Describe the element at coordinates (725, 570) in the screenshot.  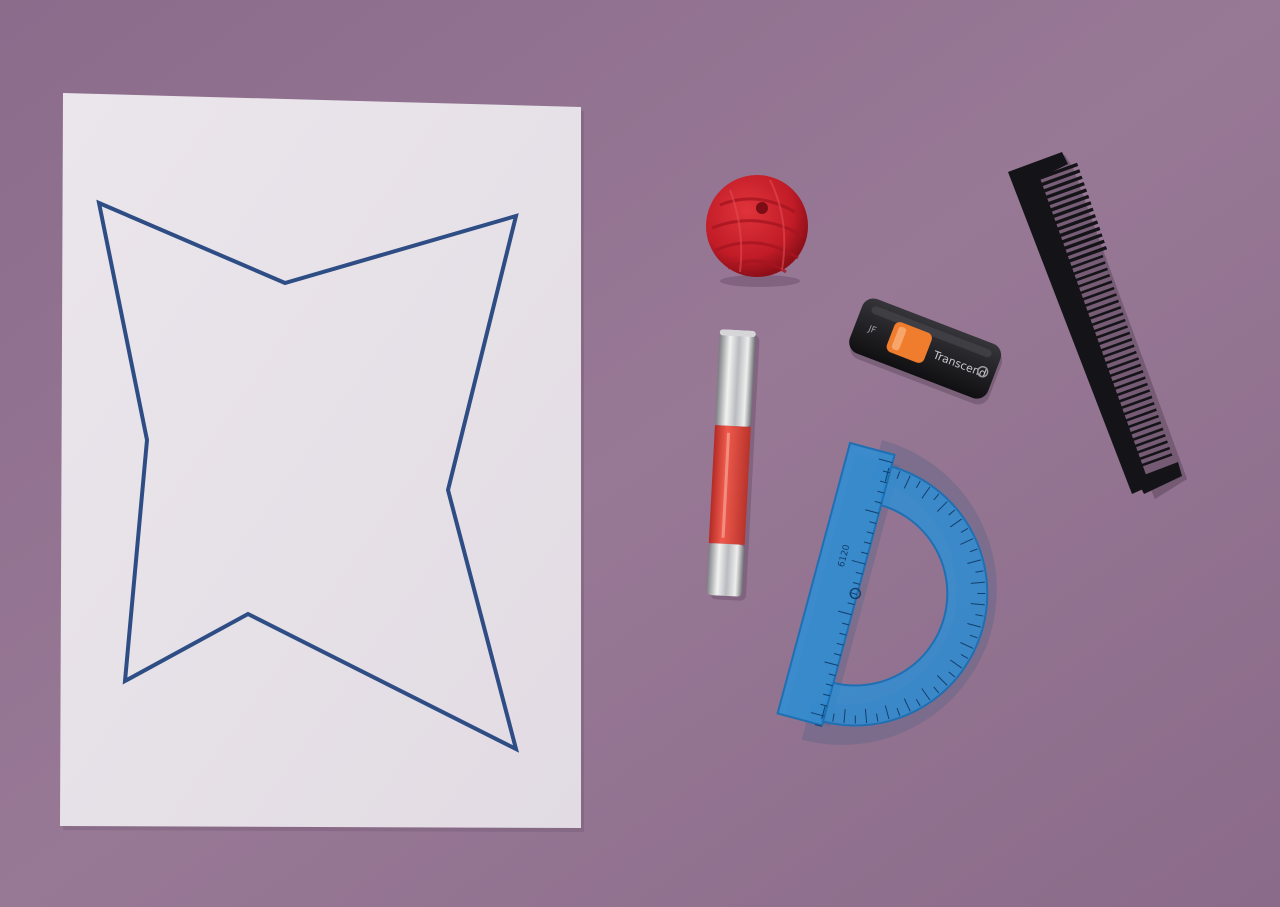
I see `lipstick-base` at that location.